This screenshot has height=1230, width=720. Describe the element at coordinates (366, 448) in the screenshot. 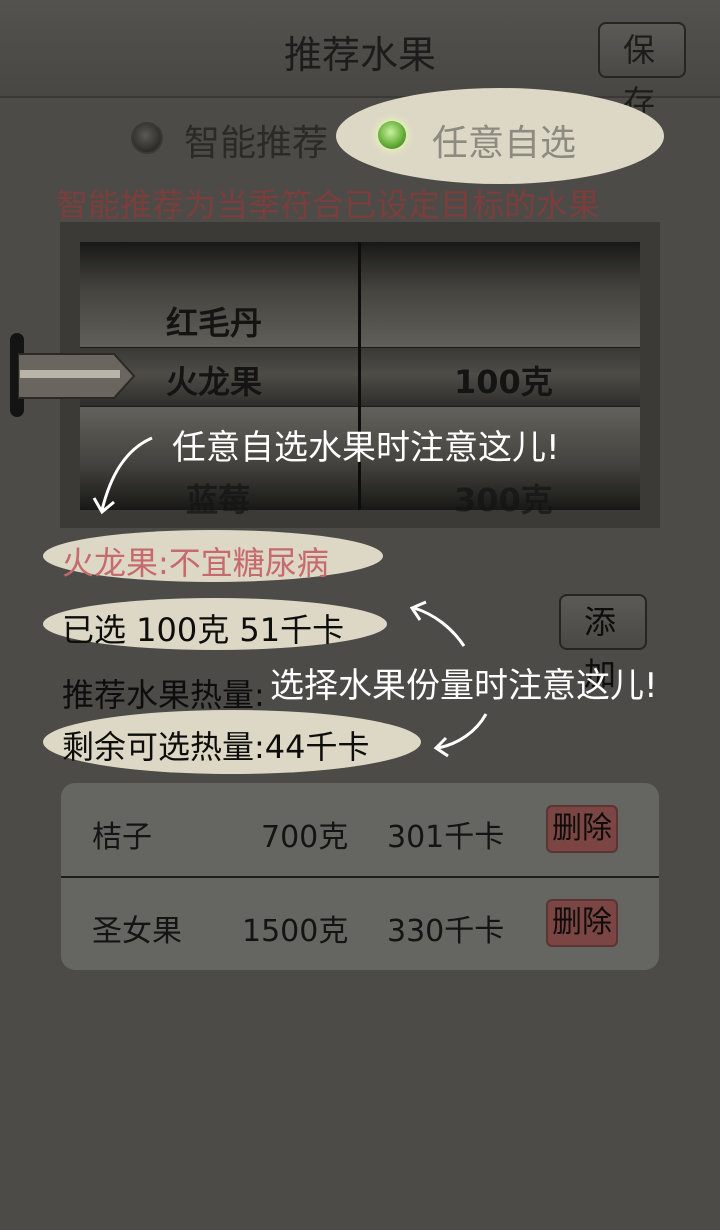

I see `fruit-tip-annotation: 任意自选水果时注意这儿!` at that location.